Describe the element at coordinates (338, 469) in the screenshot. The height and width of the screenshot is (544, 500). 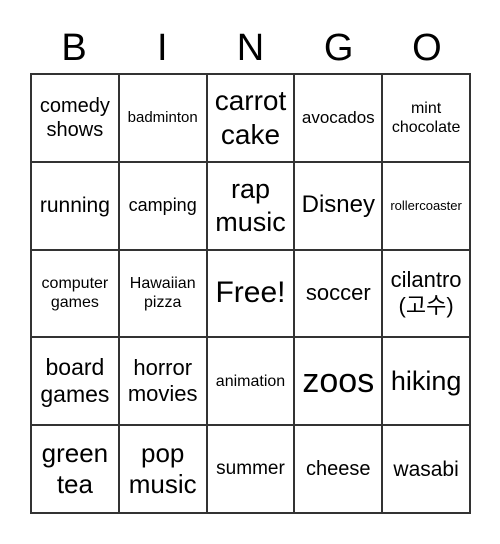
I see `bingo-cell: cheese` at that location.